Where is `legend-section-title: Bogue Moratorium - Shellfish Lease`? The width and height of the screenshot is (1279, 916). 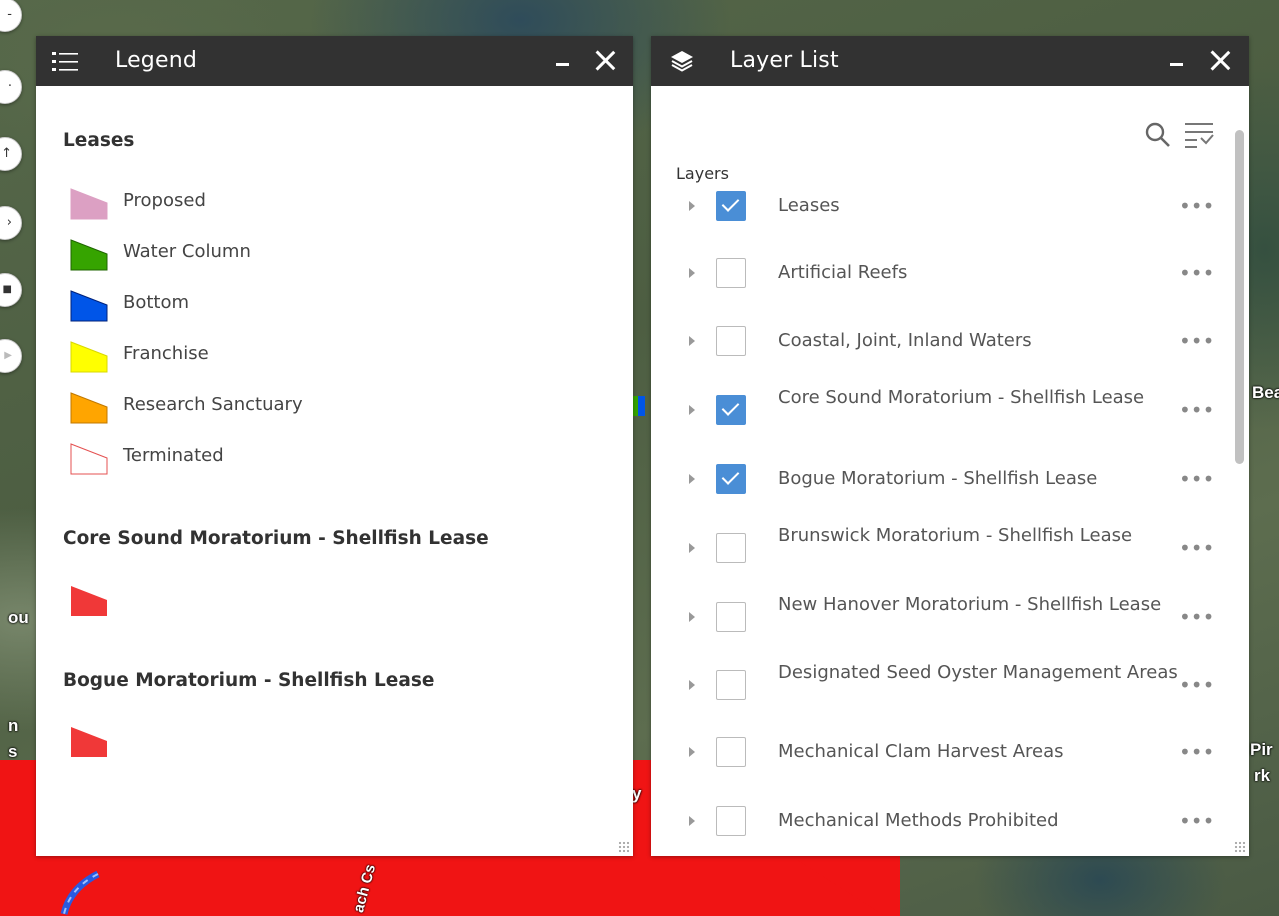 legend-section-title: Bogue Moratorium - Shellfish Lease is located at coordinates (249, 680).